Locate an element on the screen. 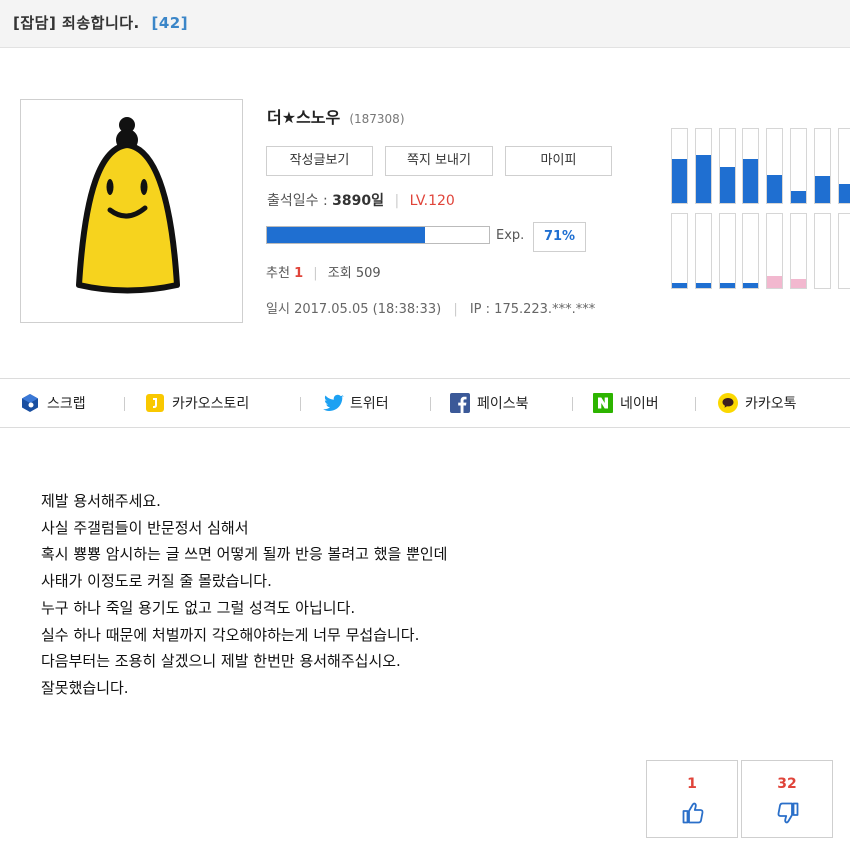  post-category: [잡담] is located at coordinates (35, 23).